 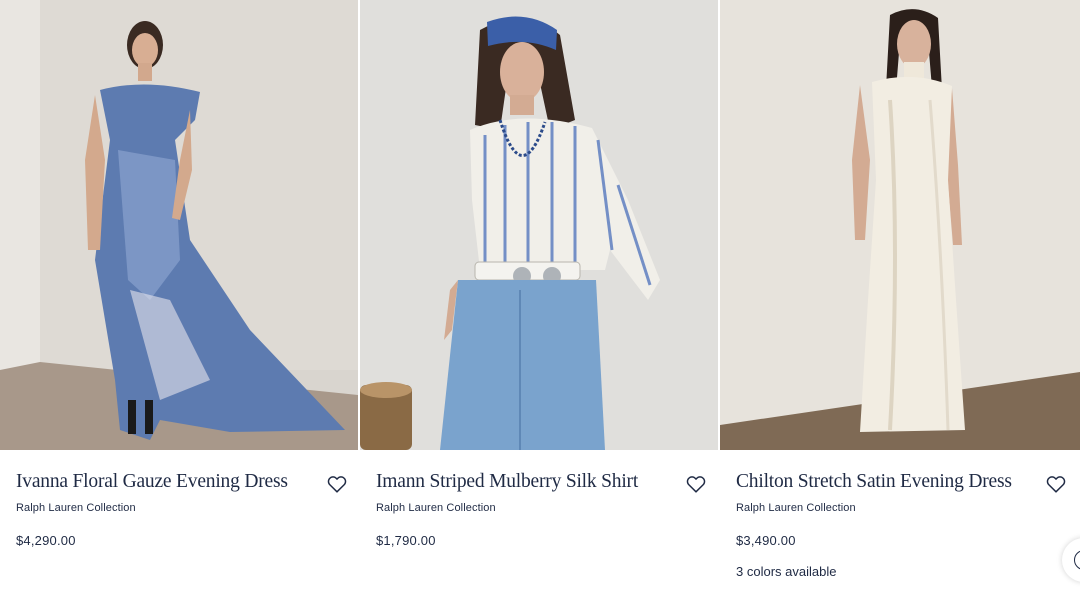 What do you see at coordinates (766, 540) in the screenshot?
I see `product-price: $3,490.00` at bounding box center [766, 540].